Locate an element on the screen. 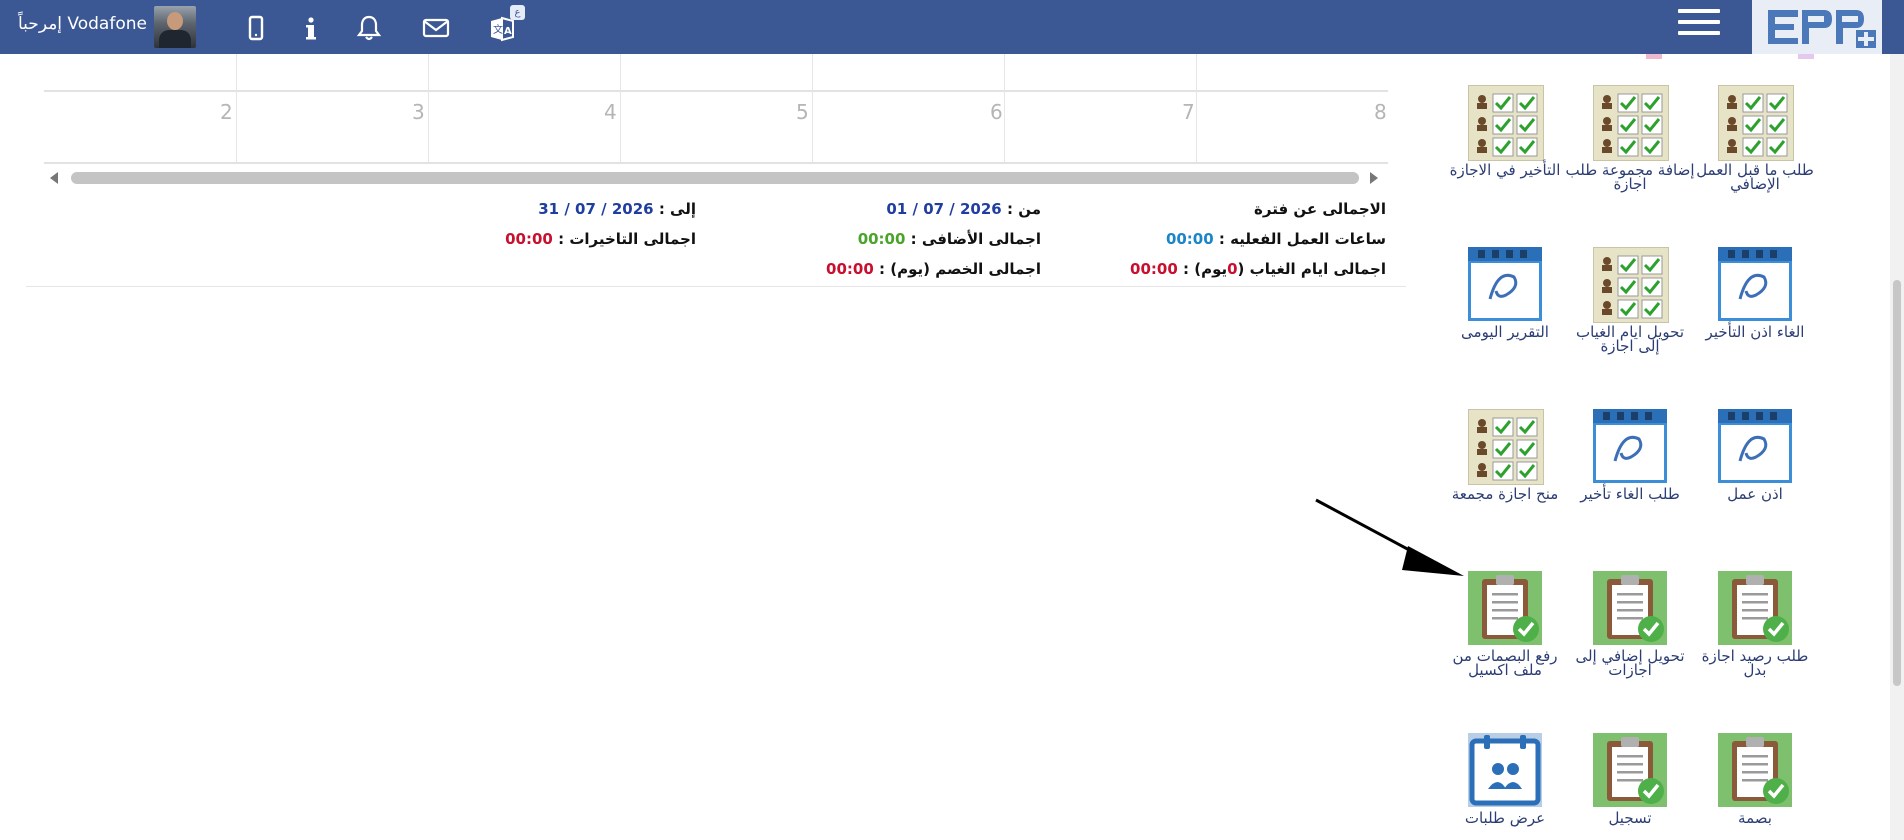  from-label: من : is located at coordinates (1023, 209).